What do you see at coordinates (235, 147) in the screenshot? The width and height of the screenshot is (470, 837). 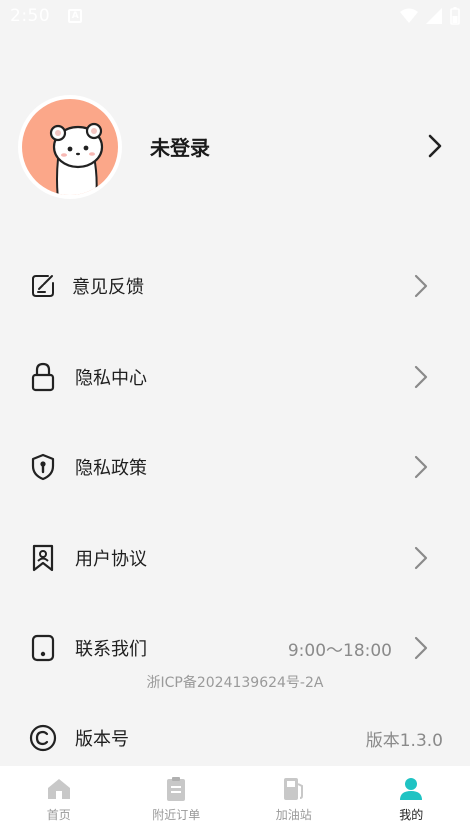 I see `profile-header: 未登录` at bounding box center [235, 147].